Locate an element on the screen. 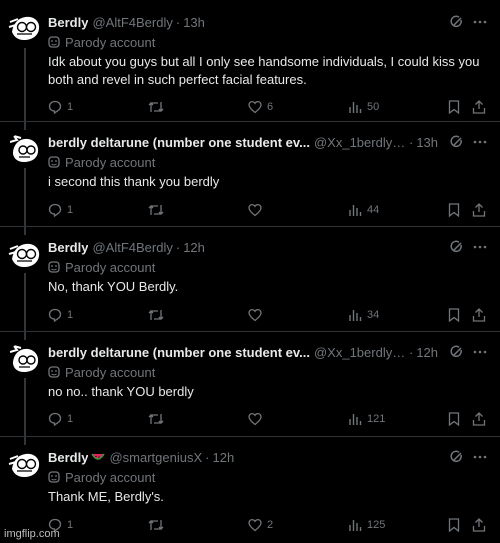  views-button: 121 is located at coordinates (366, 419).